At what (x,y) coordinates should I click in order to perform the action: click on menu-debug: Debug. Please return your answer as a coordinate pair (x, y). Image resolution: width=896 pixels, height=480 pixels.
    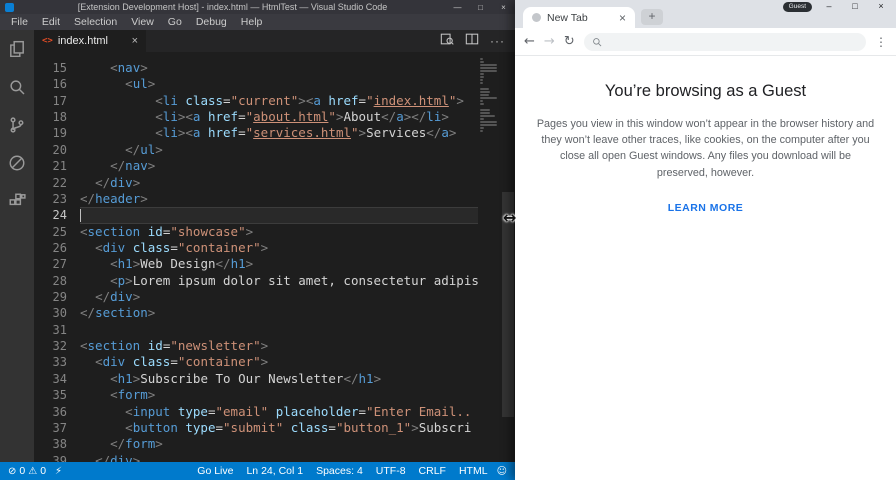
    Looking at the image, I should click on (211, 22).